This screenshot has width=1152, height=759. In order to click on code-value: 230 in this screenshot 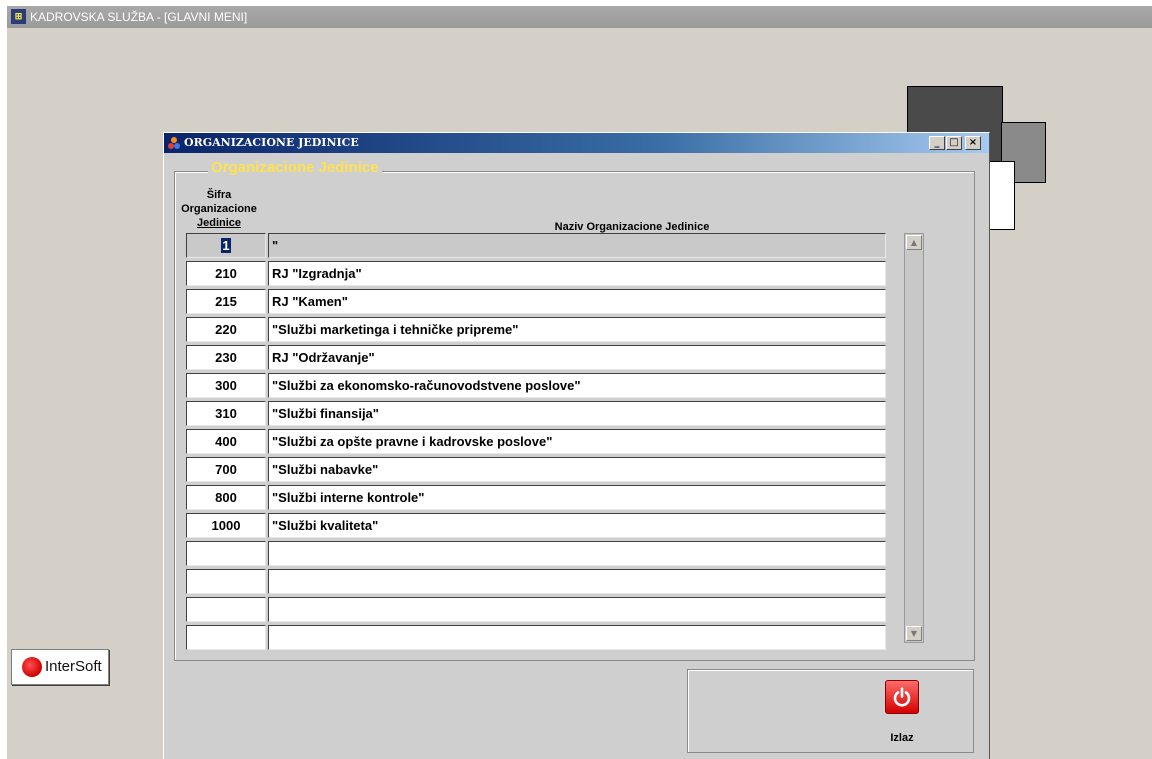, I will do `click(226, 357)`.